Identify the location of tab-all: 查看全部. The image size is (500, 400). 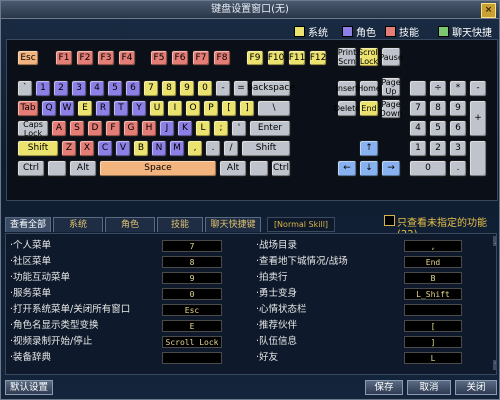
(28, 224).